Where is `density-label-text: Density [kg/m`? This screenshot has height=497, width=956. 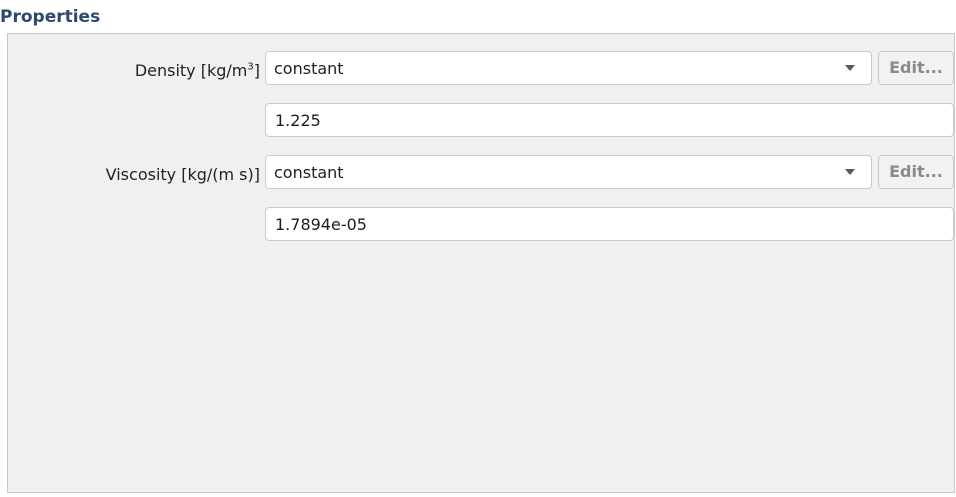
density-label-text: Density [kg/m is located at coordinates (191, 70).